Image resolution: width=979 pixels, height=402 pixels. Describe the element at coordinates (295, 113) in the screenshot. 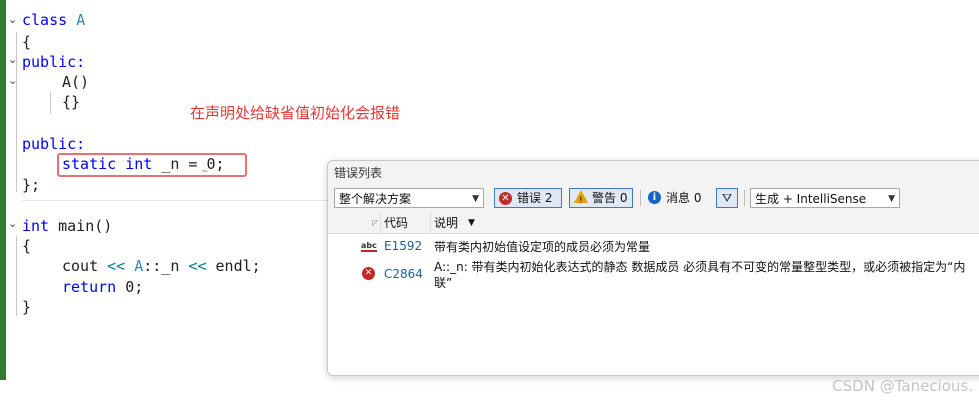

I see `annotation-text: 在声明处给缺省值初始化会报错` at that location.